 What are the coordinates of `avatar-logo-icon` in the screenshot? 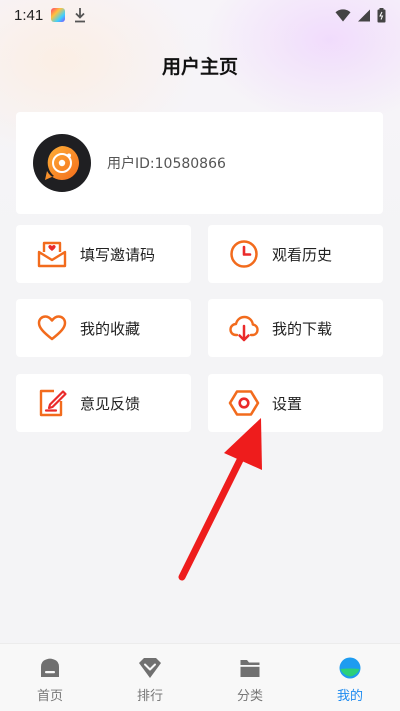 It's located at (62, 163).